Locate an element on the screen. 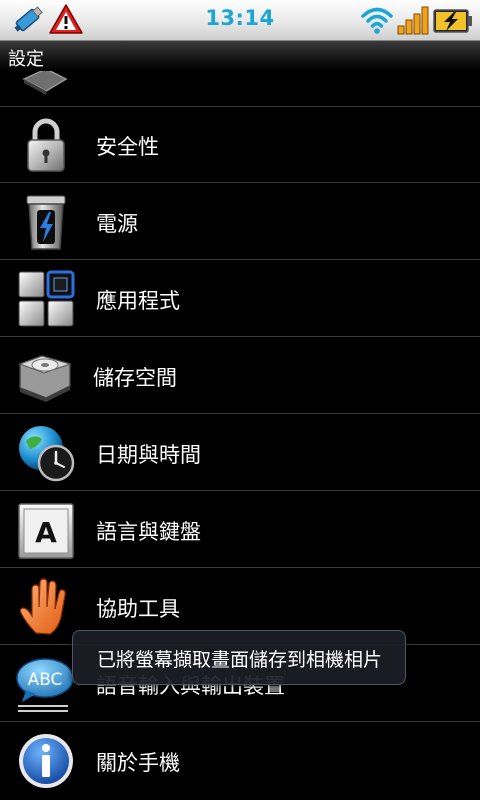  globe-clock-icon is located at coordinates (46, 453).